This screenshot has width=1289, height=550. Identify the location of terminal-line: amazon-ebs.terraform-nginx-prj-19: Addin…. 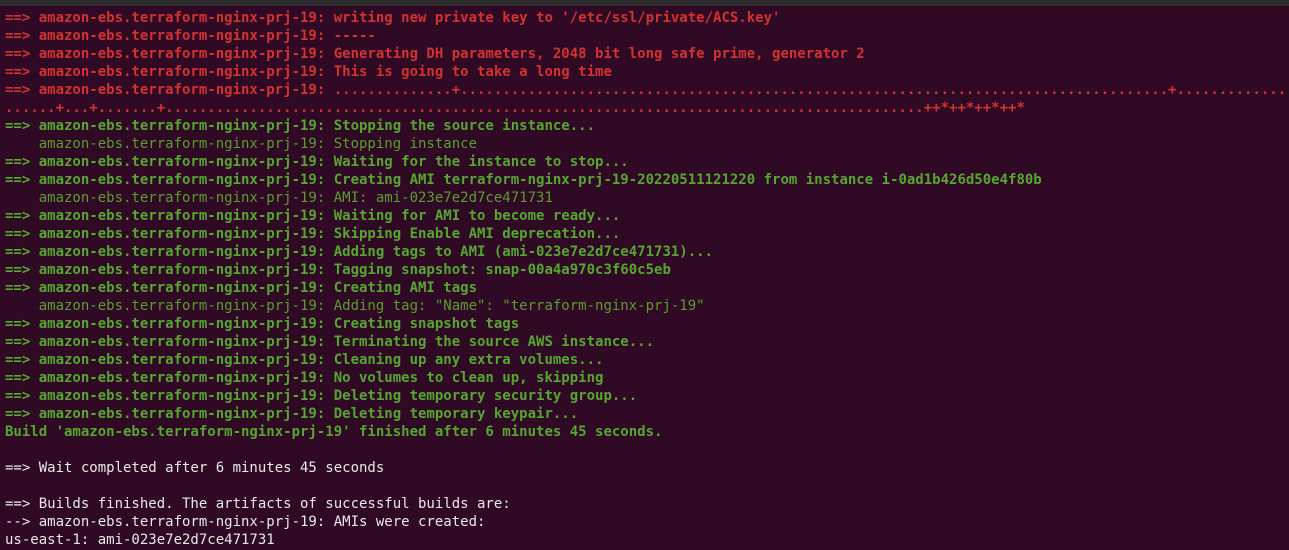
(355, 306).